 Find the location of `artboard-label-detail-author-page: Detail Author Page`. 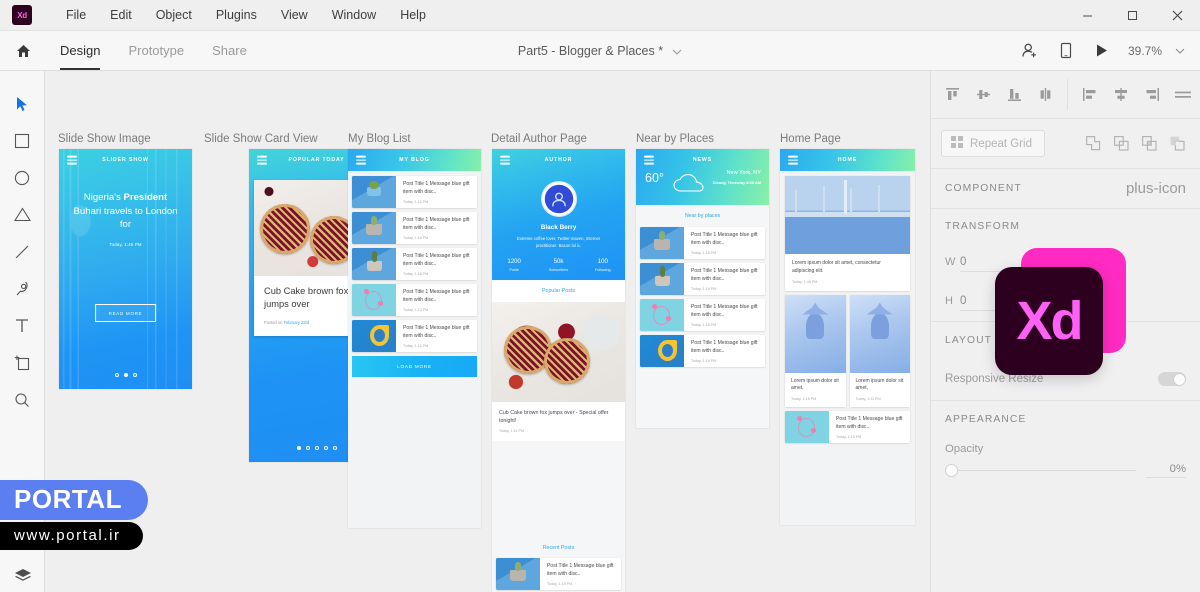

artboard-label-detail-author-page: Detail Author Page is located at coordinates (539, 139).